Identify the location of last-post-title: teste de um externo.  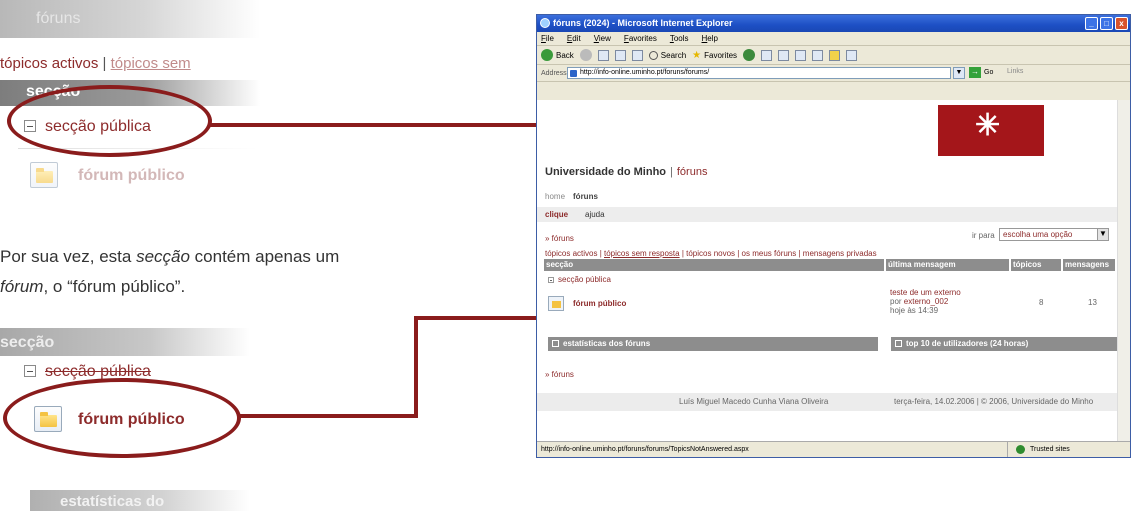
(925, 292).